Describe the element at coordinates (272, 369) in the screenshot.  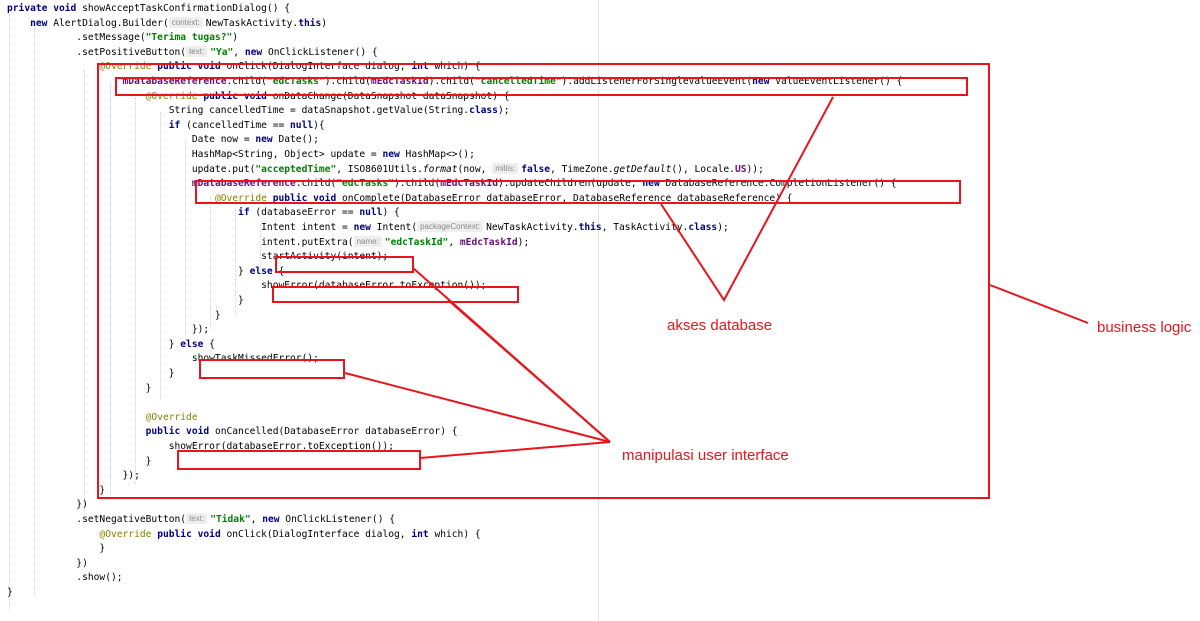
I see `ui-box-show-task-missed` at that location.